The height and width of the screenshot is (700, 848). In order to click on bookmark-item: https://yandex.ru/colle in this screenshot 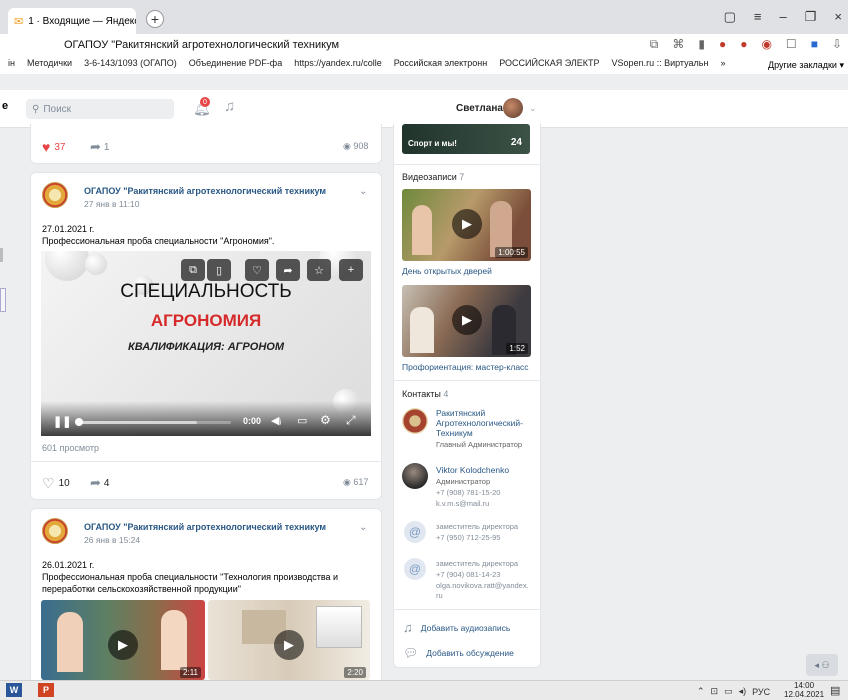, I will do `click(338, 66)`.